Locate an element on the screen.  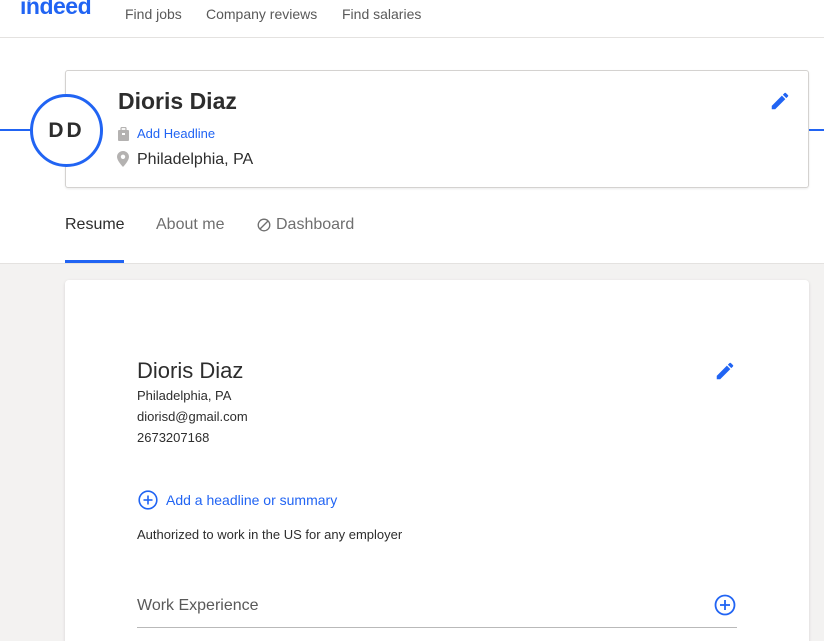
resume-name: Dioris Diaz is located at coordinates (190, 370).